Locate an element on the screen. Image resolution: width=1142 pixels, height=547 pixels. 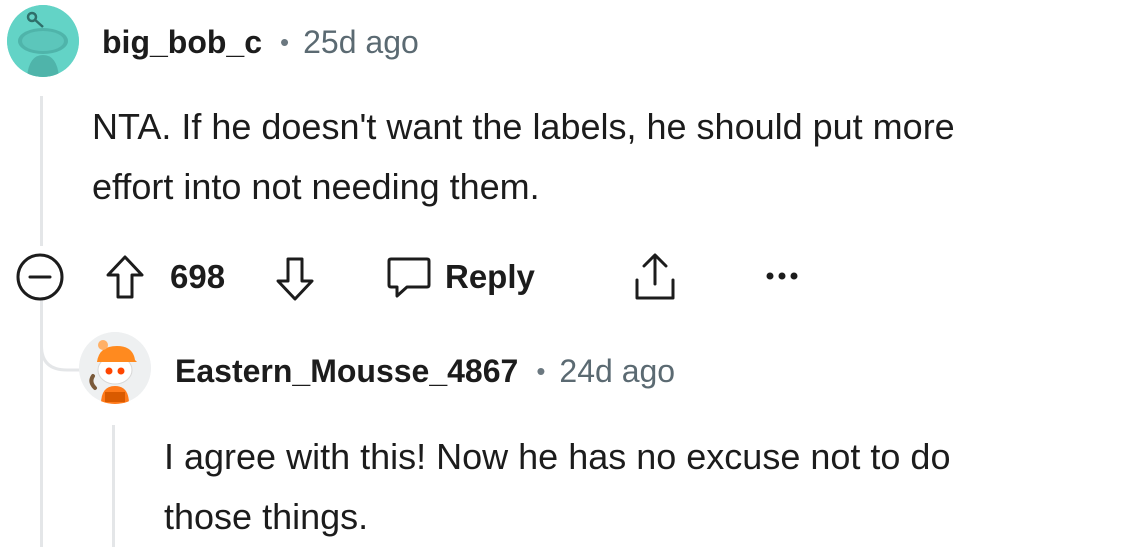
ellipsis-icon is located at coordinates (782, 276).